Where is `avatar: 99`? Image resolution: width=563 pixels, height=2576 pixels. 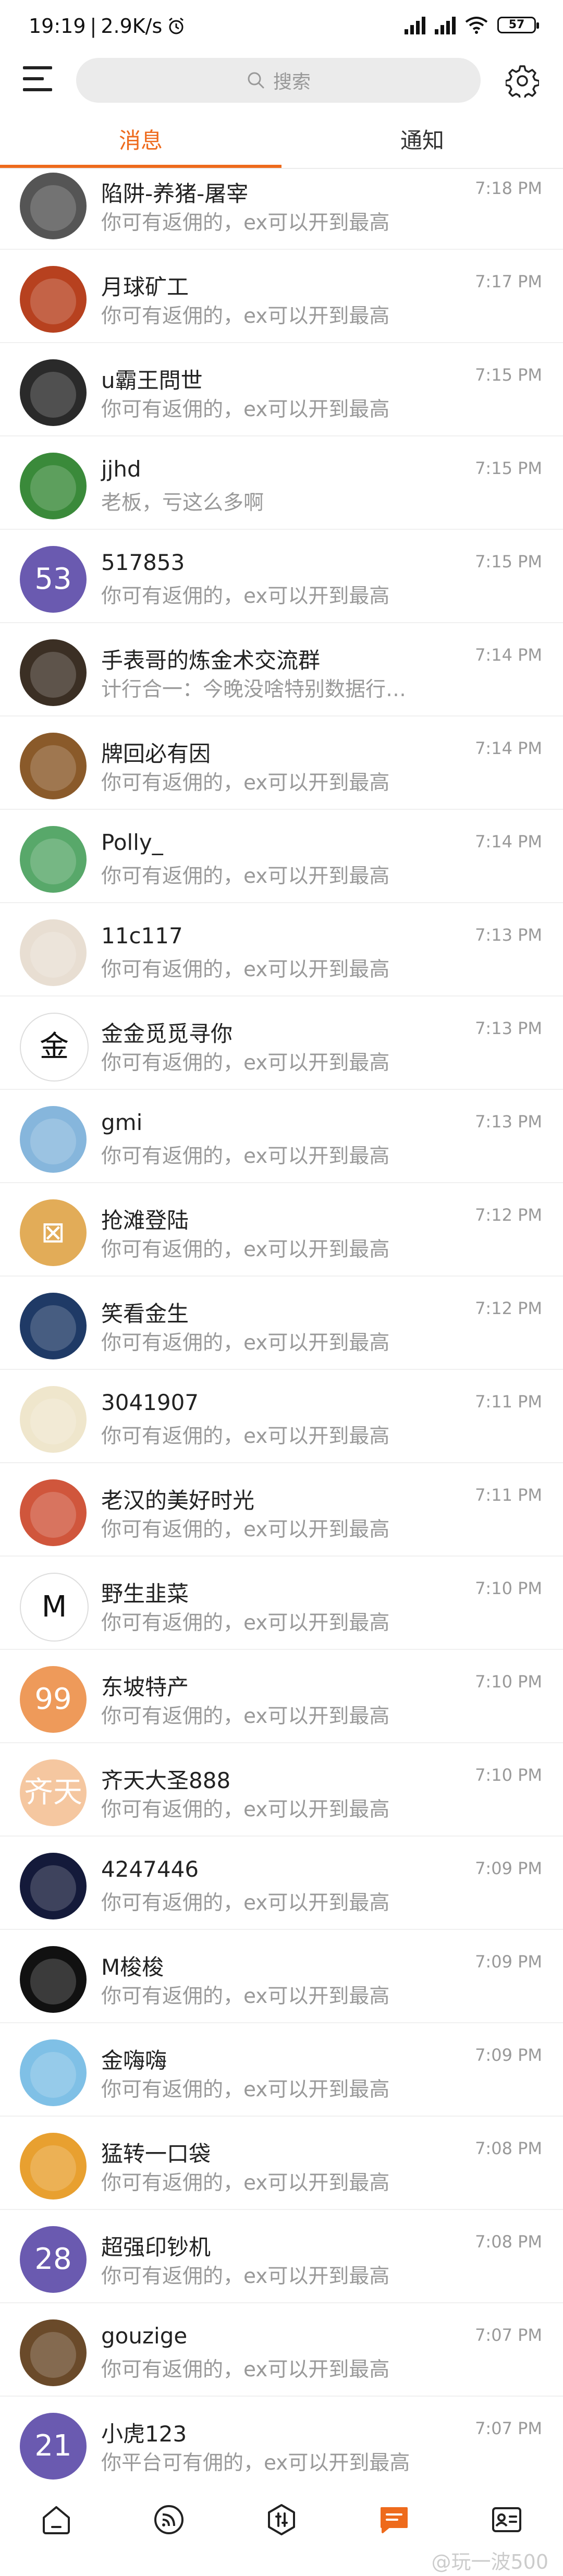
avatar: 99 is located at coordinates (53, 1699).